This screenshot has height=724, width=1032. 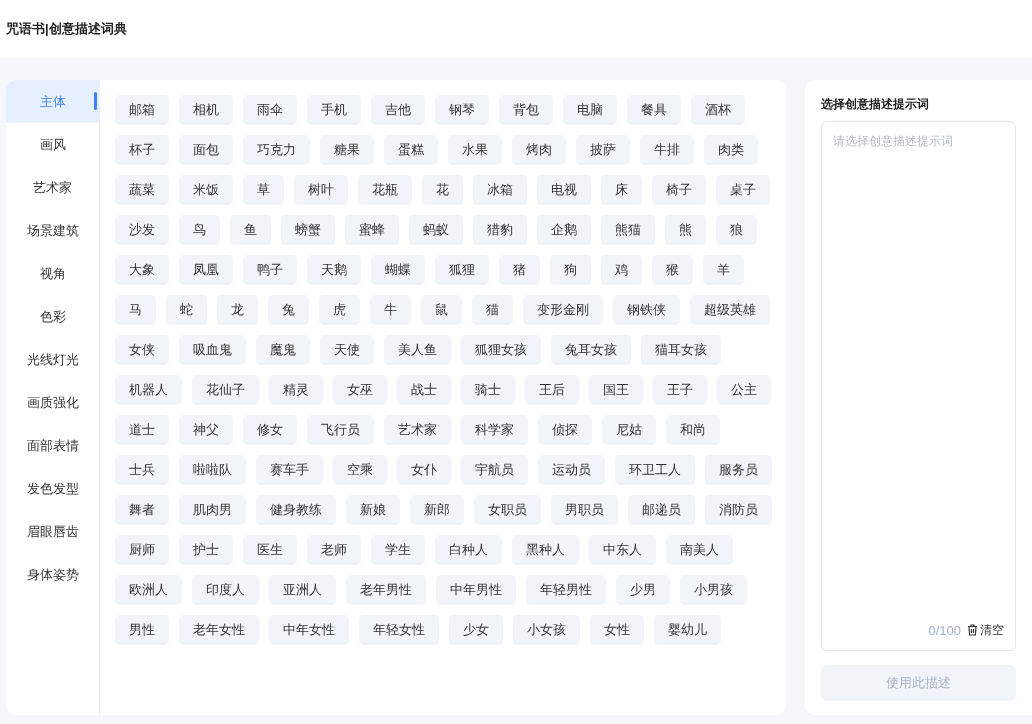 What do you see at coordinates (693, 430) in the screenshot?
I see `tag-chip: 和尚` at bounding box center [693, 430].